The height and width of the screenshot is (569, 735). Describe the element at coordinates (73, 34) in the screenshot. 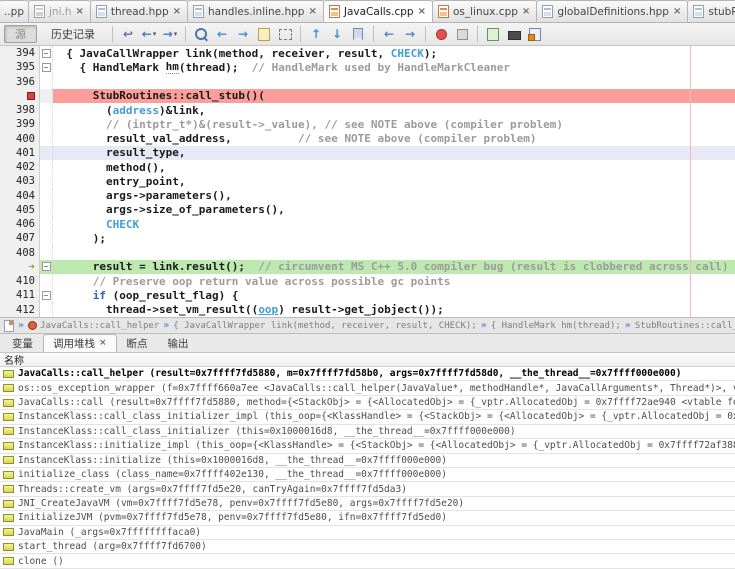

I see `history-view-button: 历史记录` at that location.